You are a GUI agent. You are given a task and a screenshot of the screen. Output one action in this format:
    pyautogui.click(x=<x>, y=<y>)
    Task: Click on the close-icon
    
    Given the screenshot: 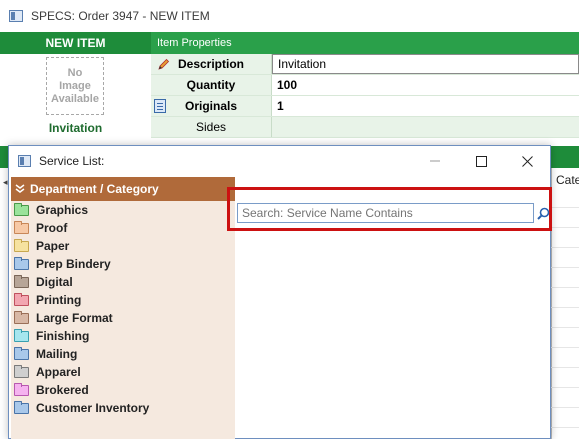 What is the action you would take?
    pyautogui.click(x=527, y=161)
    